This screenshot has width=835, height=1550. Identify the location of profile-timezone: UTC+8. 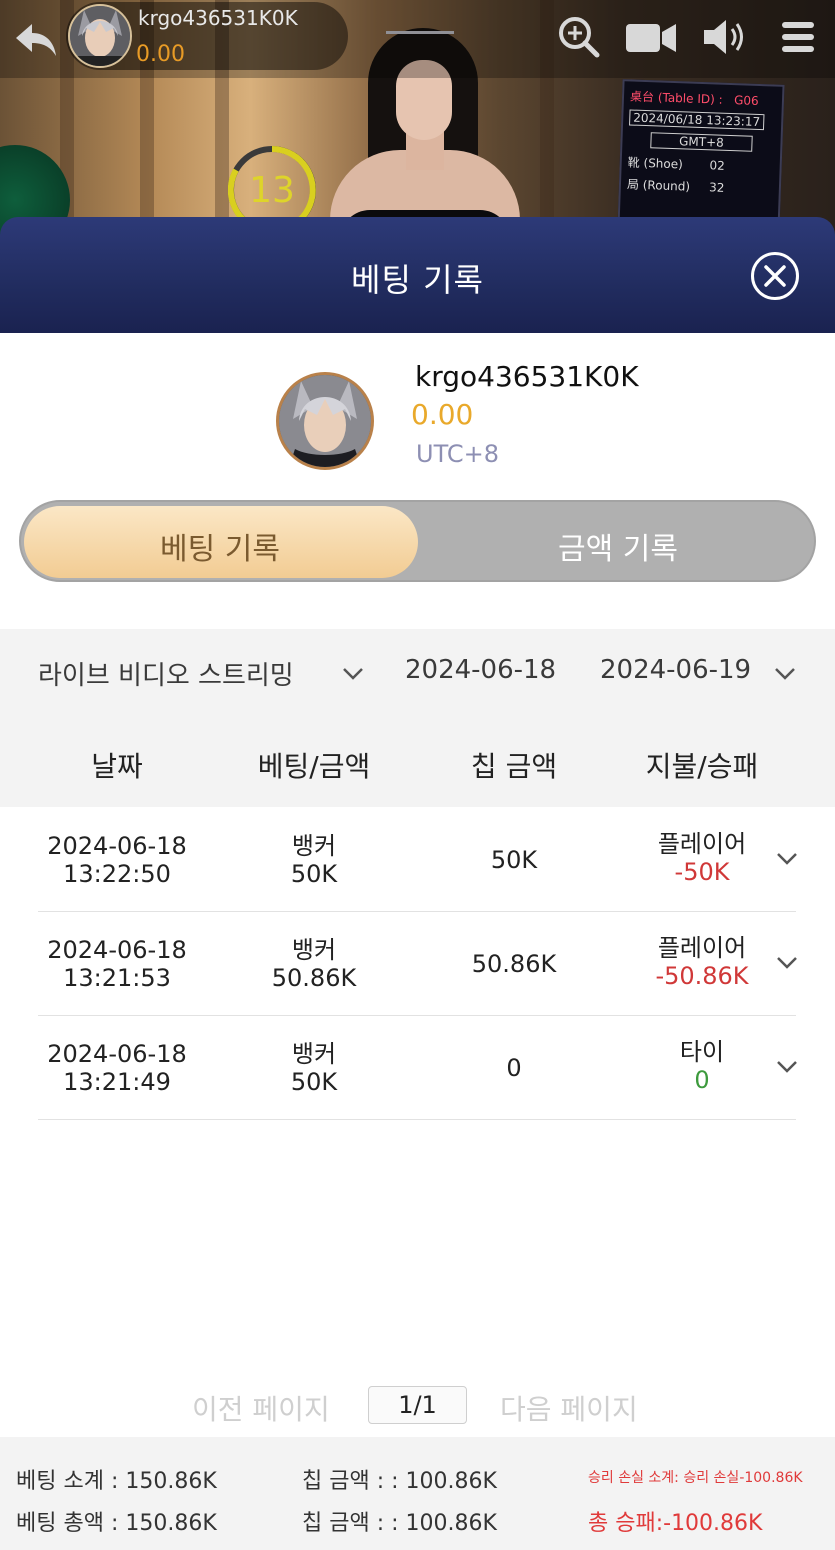
(457, 454).